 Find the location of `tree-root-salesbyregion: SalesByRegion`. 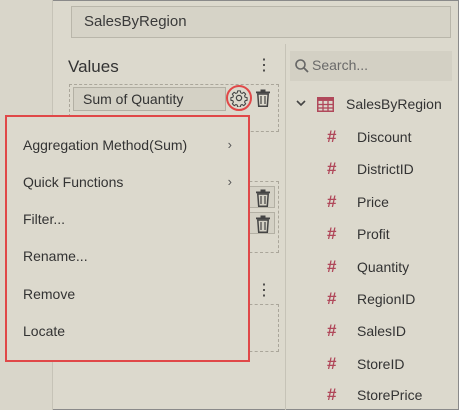

tree-root-salesbyregion: SalesByRegion is located at coordinates (368, 104).